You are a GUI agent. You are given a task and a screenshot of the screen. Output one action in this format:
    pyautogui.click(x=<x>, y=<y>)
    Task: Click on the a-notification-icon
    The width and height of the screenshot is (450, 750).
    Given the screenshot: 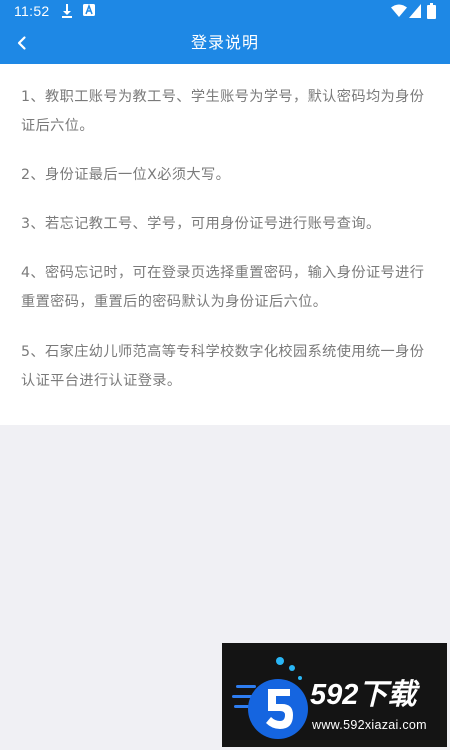 What is the action you would take?
    pyautogui.click(x=89, y=10)
    